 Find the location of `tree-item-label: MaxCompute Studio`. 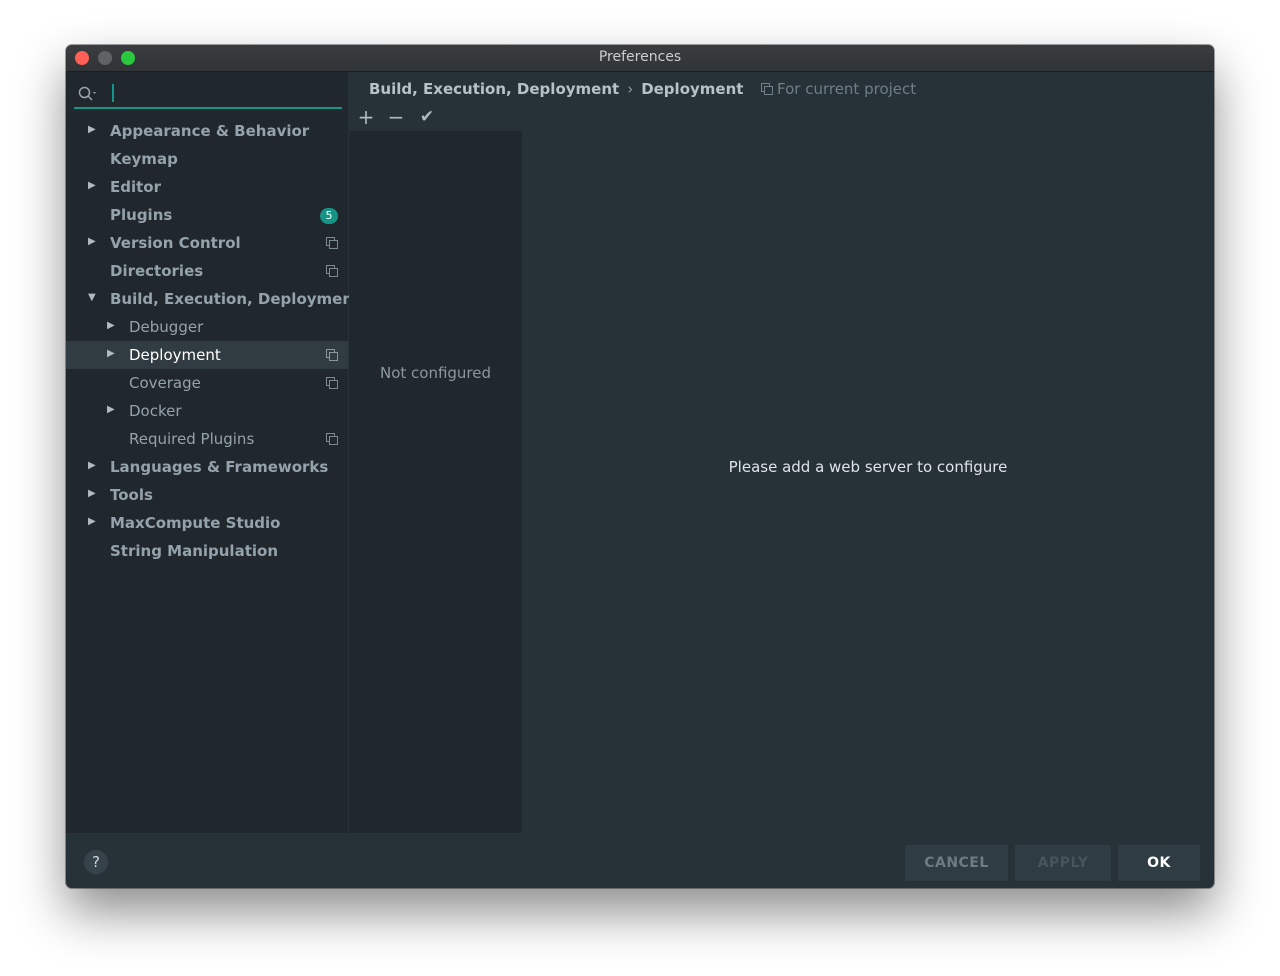

tree-item-label: MaxCompute Studio is located at coordinates (195, 523).